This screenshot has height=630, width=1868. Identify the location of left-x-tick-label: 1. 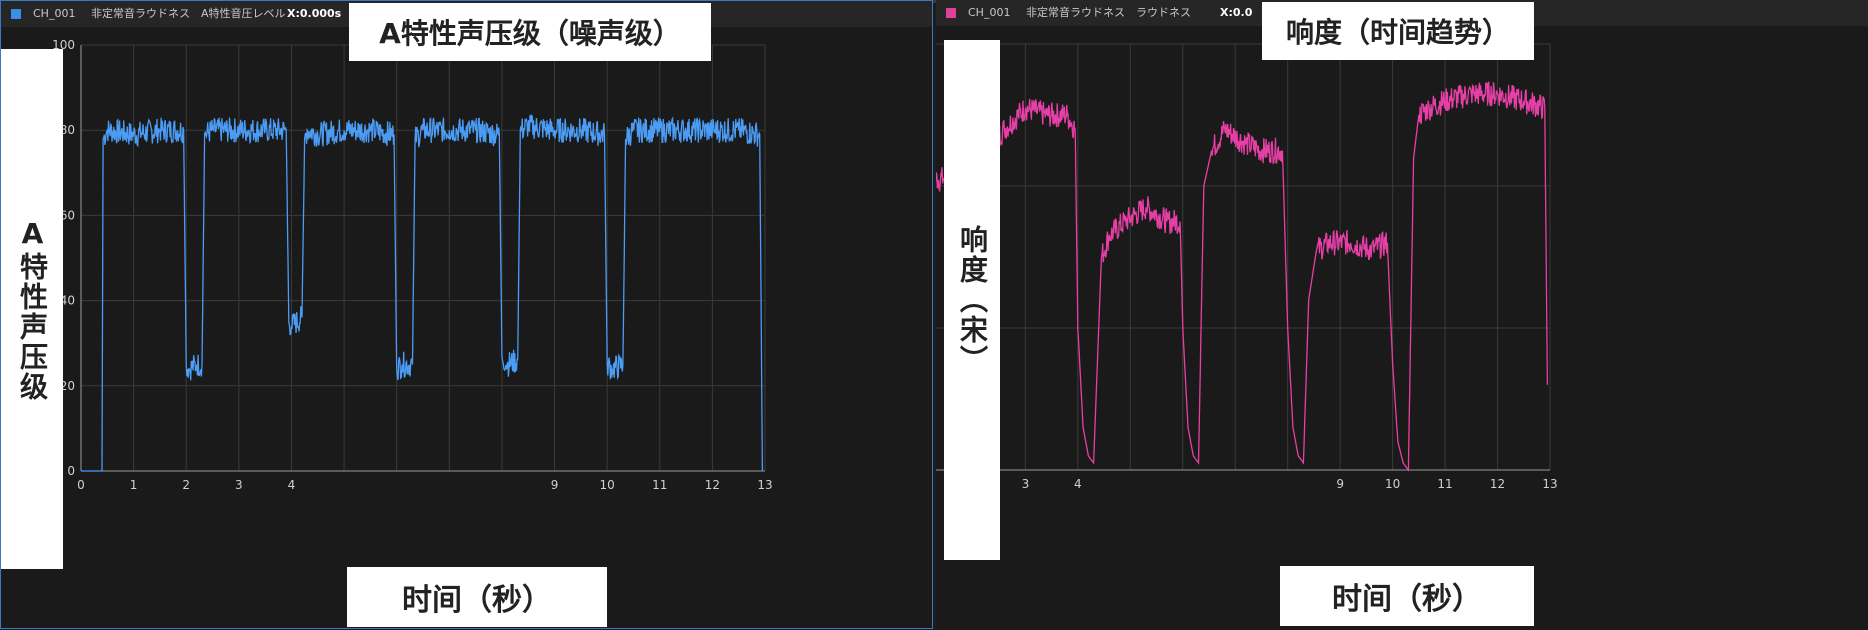
(134, 485).